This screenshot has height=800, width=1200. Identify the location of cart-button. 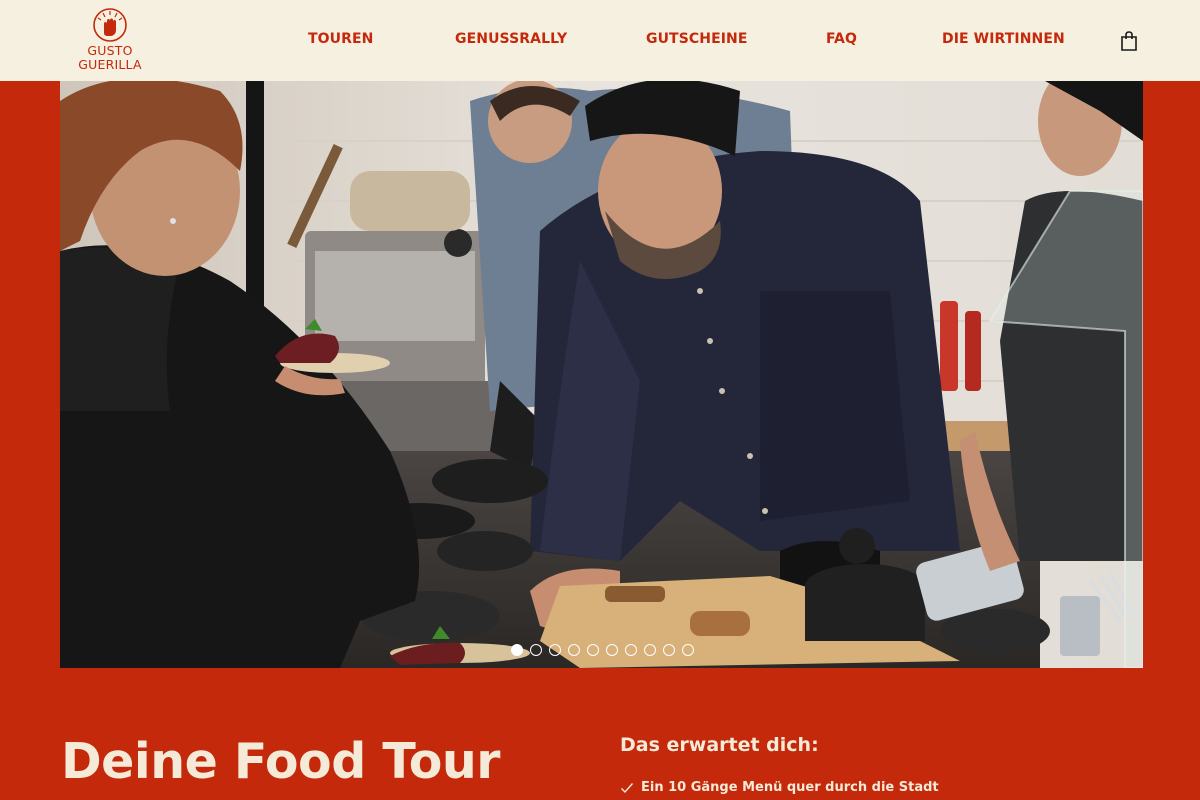
(1129, 41).